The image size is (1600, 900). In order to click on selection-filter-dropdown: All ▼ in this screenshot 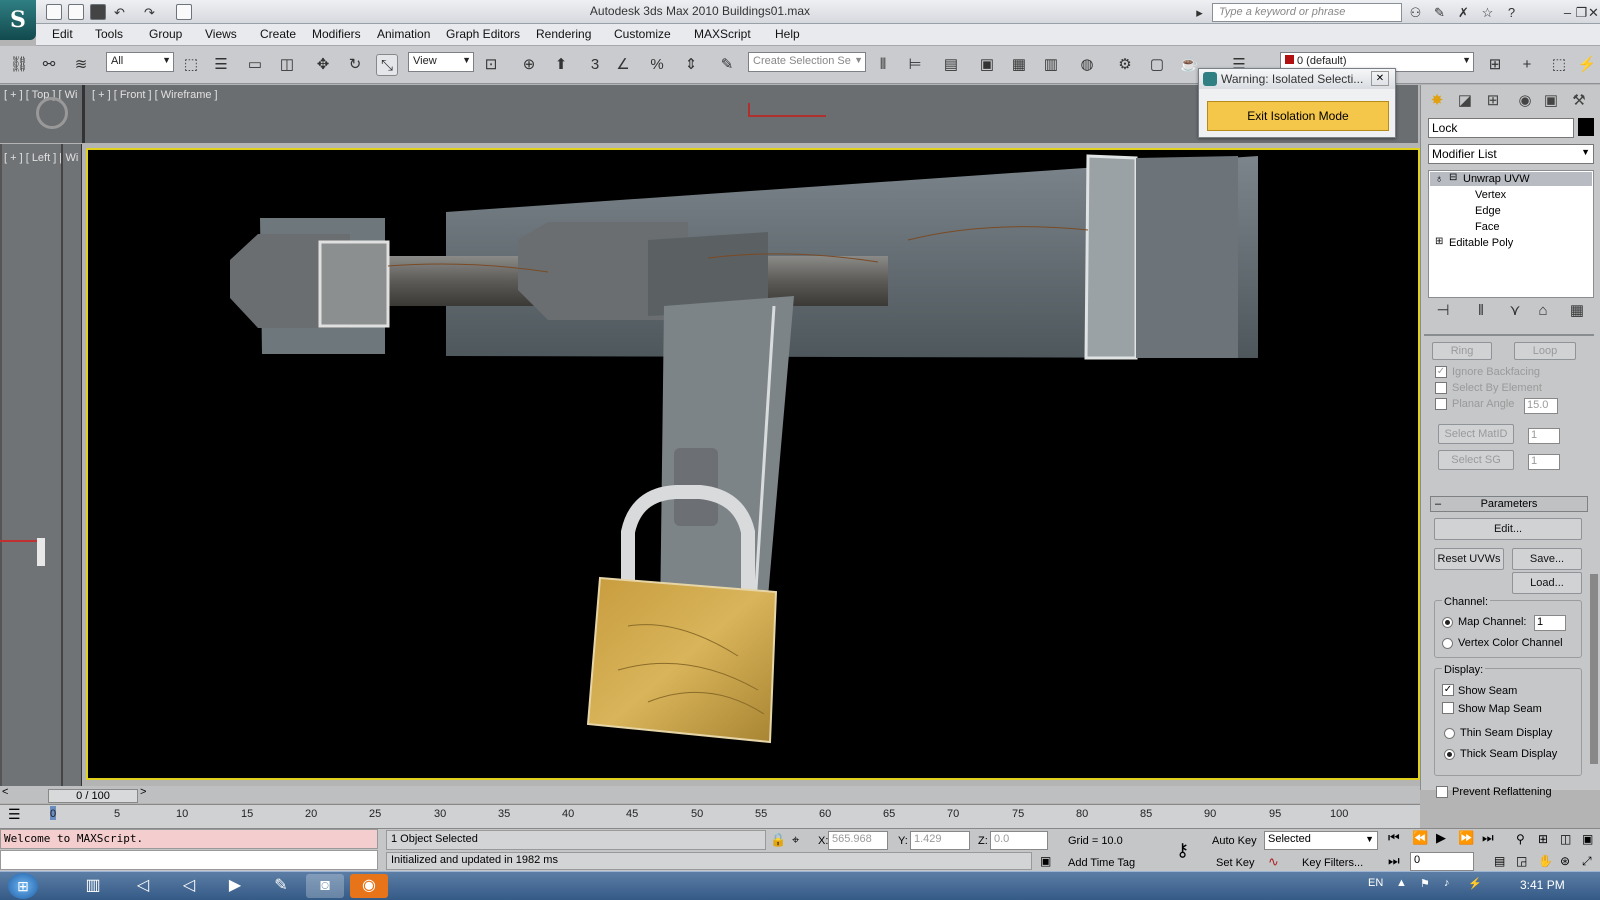, I will do `click(140, 62)`.